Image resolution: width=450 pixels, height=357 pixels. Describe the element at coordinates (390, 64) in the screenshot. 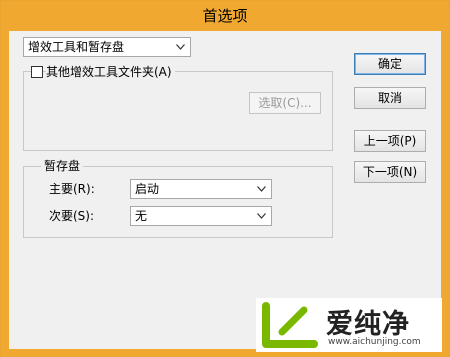

I see `ok-button: 确定` at that location.